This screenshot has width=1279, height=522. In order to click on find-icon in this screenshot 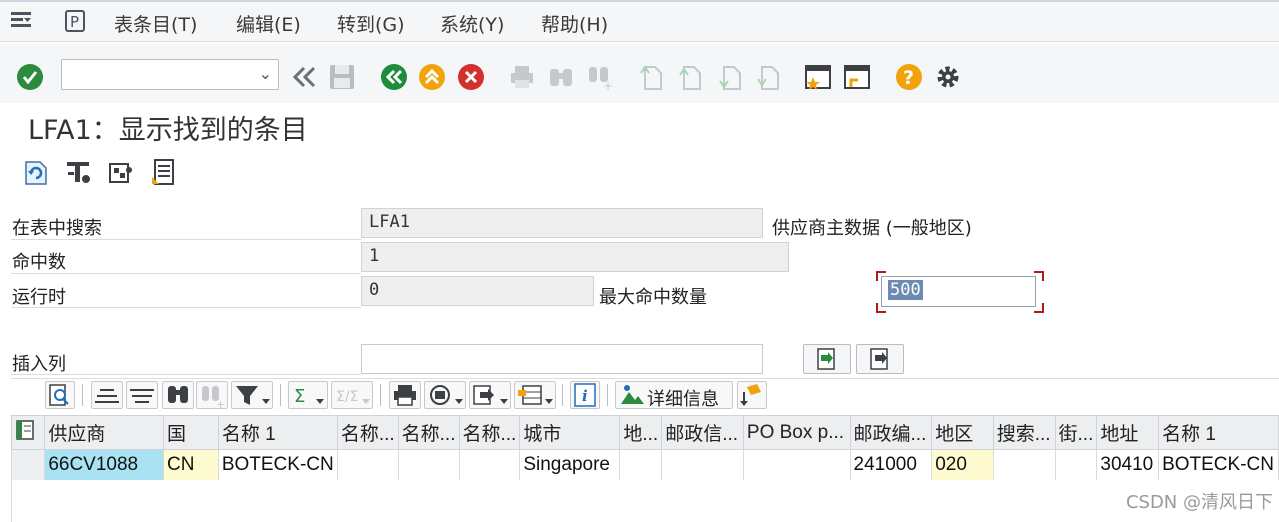, I will do `click(561, 77)`.